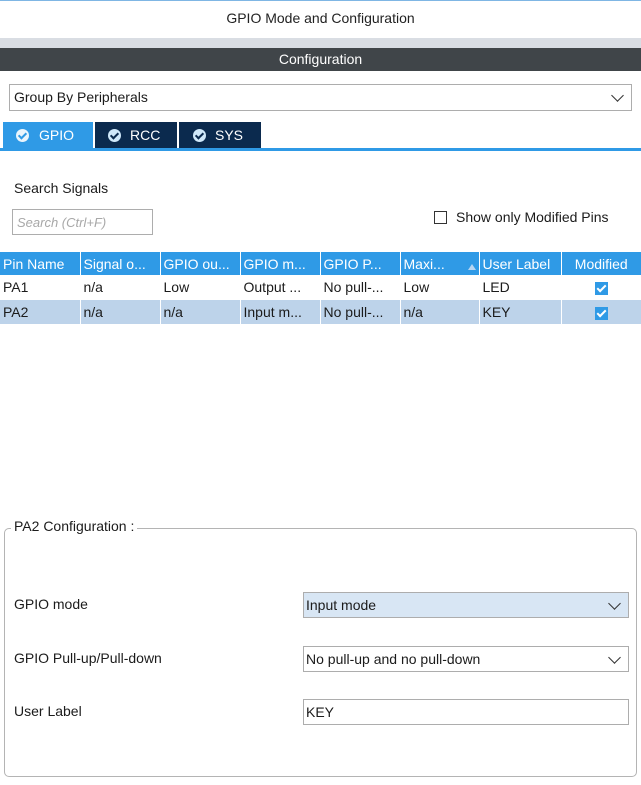  What do you see at coordinates (341, 605) in the screenshot?
I see `gpio-mode-value: Input mode` at bounding box center [341, 605].